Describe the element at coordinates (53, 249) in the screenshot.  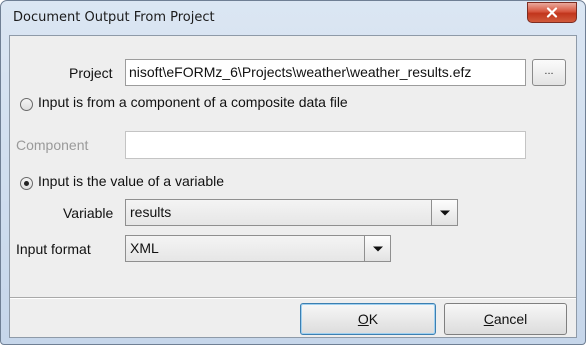
I see `input-format-label: Input format` at that location.